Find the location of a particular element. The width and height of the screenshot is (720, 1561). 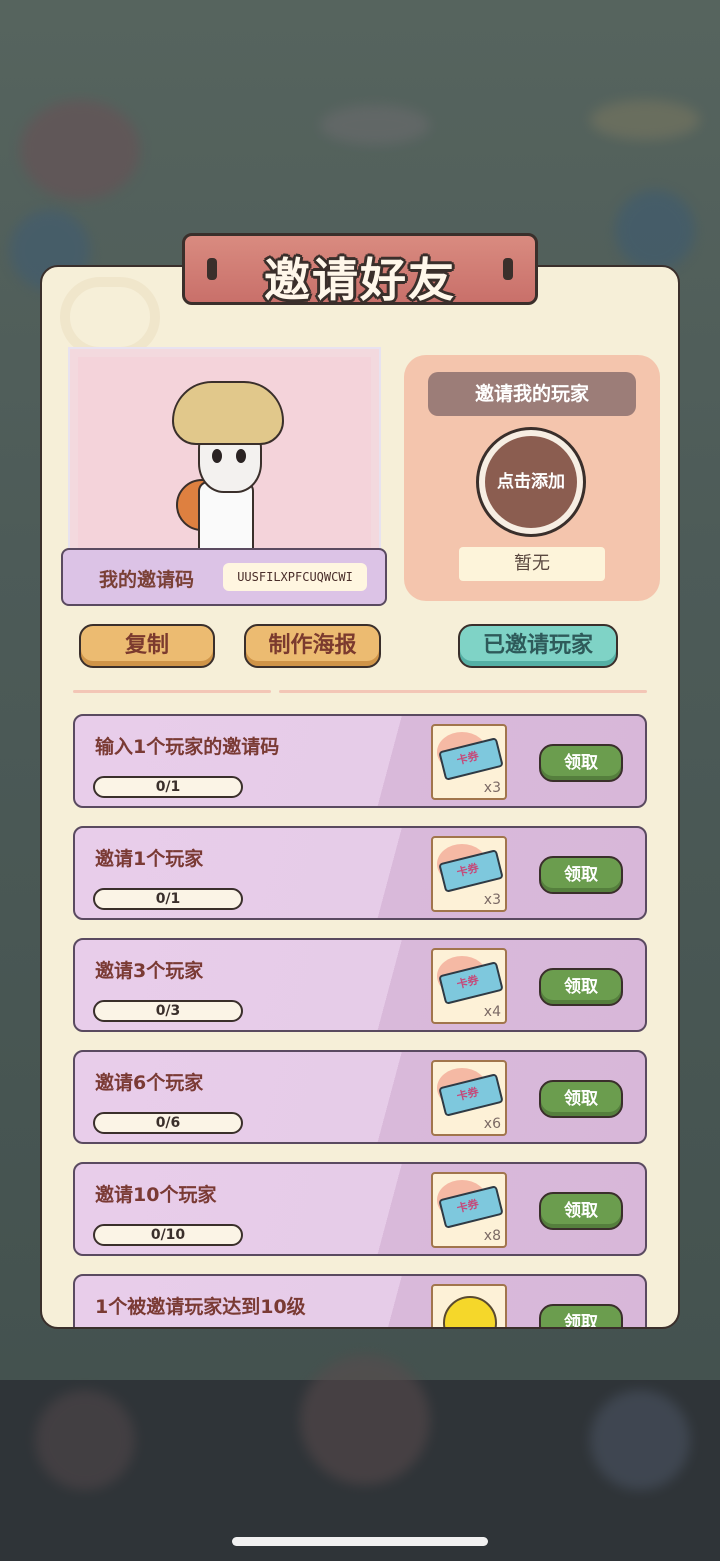

invited-players-button: 已邀请玩家 is located at coordinates (538, 646).